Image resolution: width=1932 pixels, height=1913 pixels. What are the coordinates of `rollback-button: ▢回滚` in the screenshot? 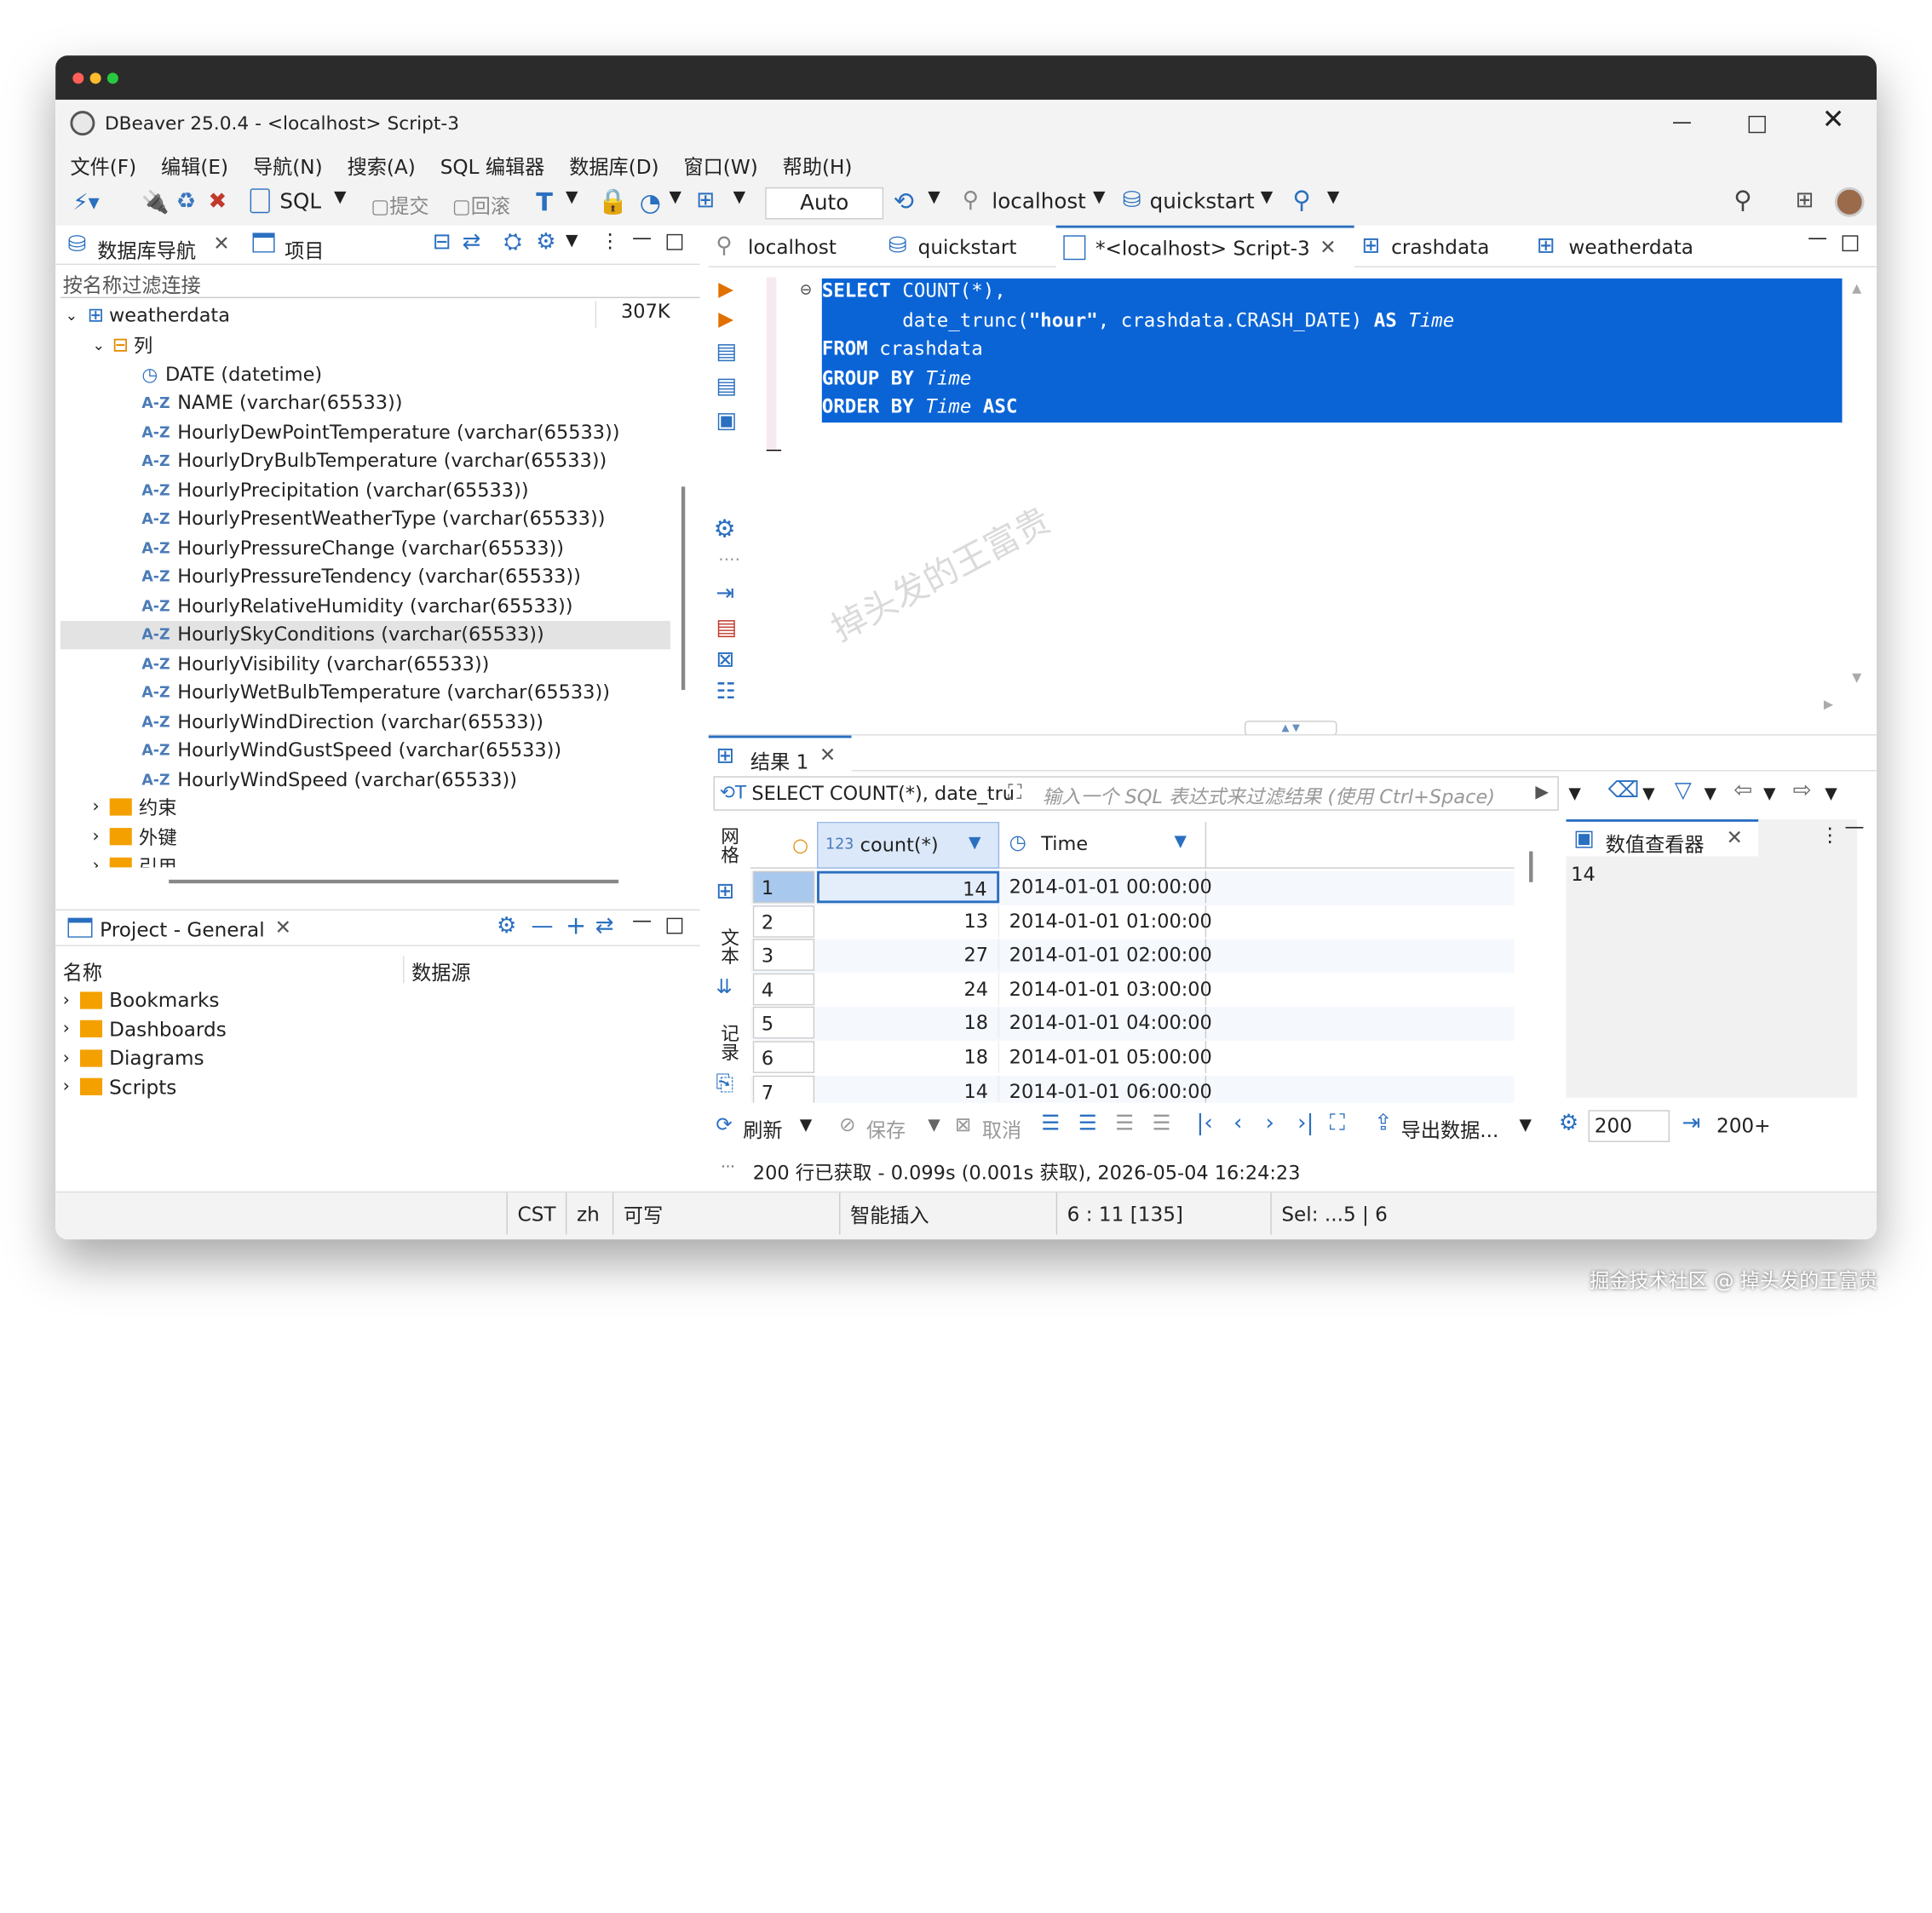 It's located at (481, 205).